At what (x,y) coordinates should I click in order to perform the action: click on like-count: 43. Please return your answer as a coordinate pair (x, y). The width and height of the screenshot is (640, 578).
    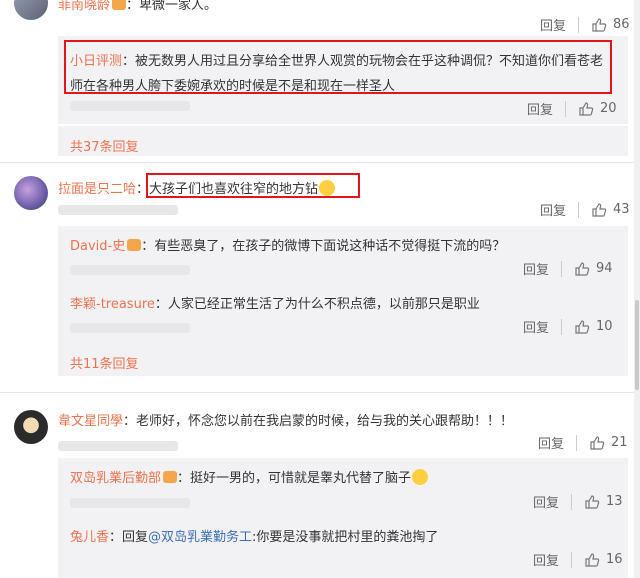
    Looking at the image, I should click on (621, 209).